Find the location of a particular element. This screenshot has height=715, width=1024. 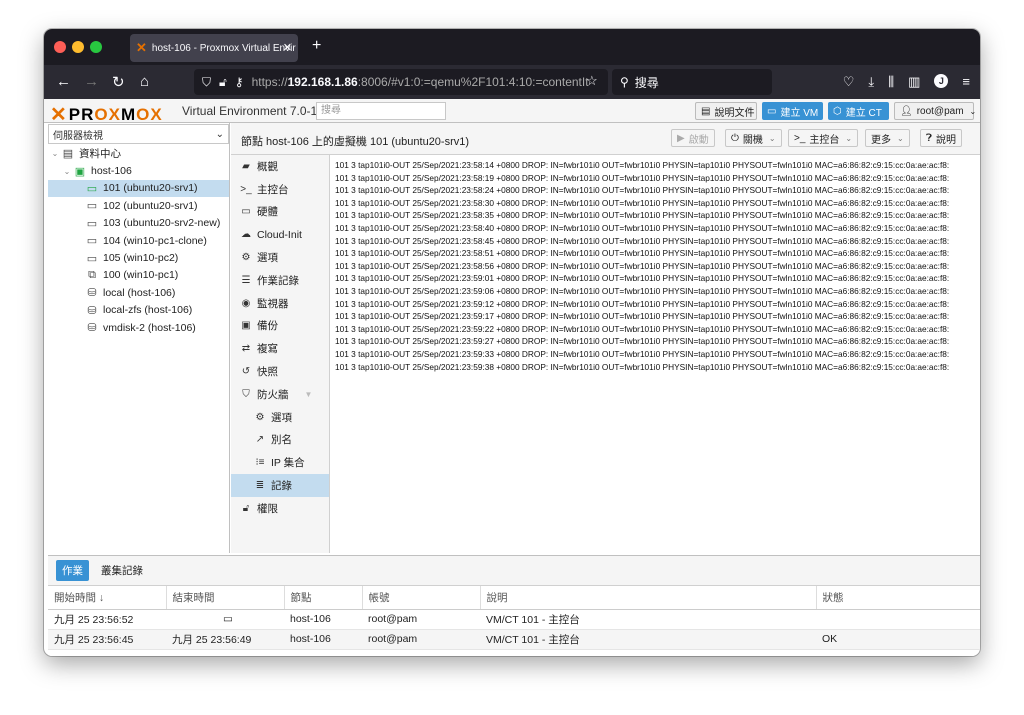

tree-item: ▭ 104 (win10-pc1-clone) is located at coordinates (138, 240).